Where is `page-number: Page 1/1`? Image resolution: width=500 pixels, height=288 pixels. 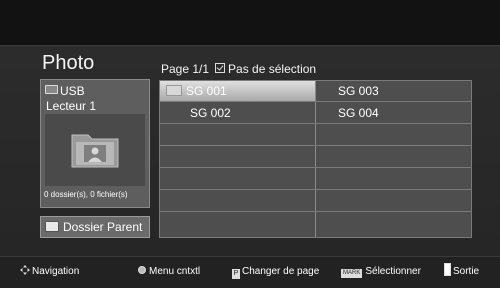 page-number: Page 1/1 is located at coordinates (185, 69).